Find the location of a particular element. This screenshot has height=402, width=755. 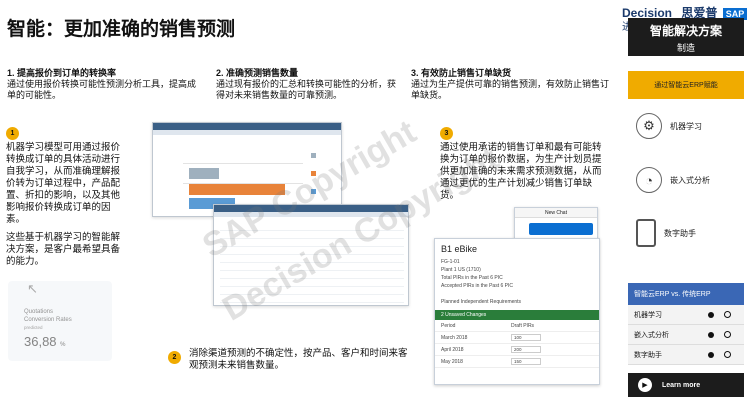

table-row: May 2018 150 is located at coordinates (517, 362).